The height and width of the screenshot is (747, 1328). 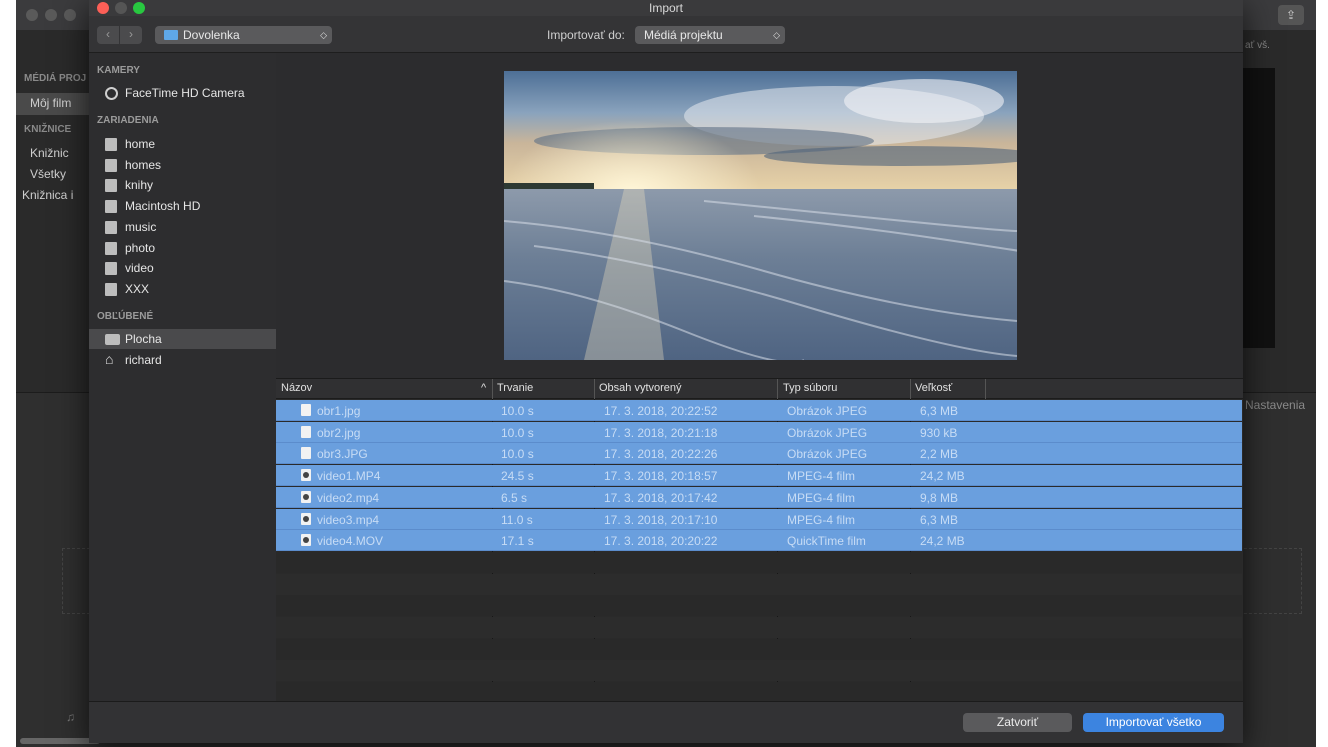 I want to click on import-to-value: Médiá projektu, so click(x=683, y=35).